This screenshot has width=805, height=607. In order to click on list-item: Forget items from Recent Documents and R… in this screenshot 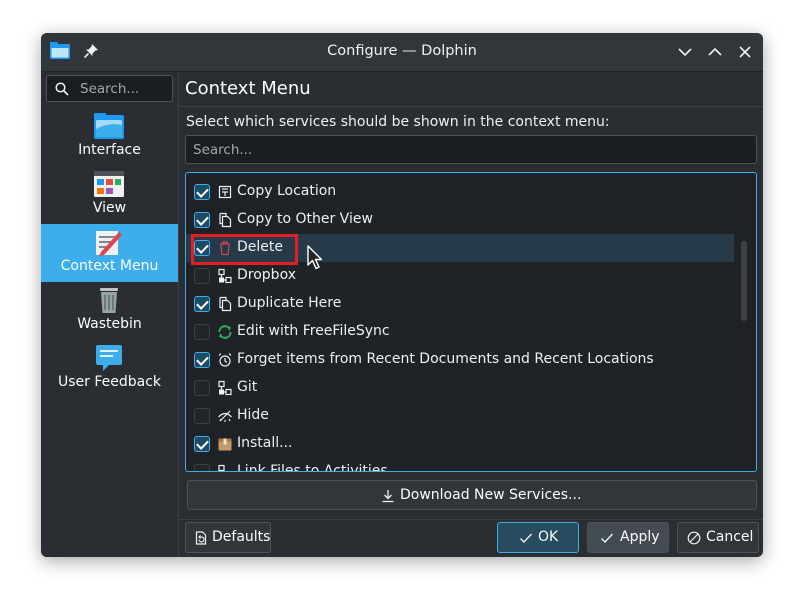, I will do `click(460, 360)`.